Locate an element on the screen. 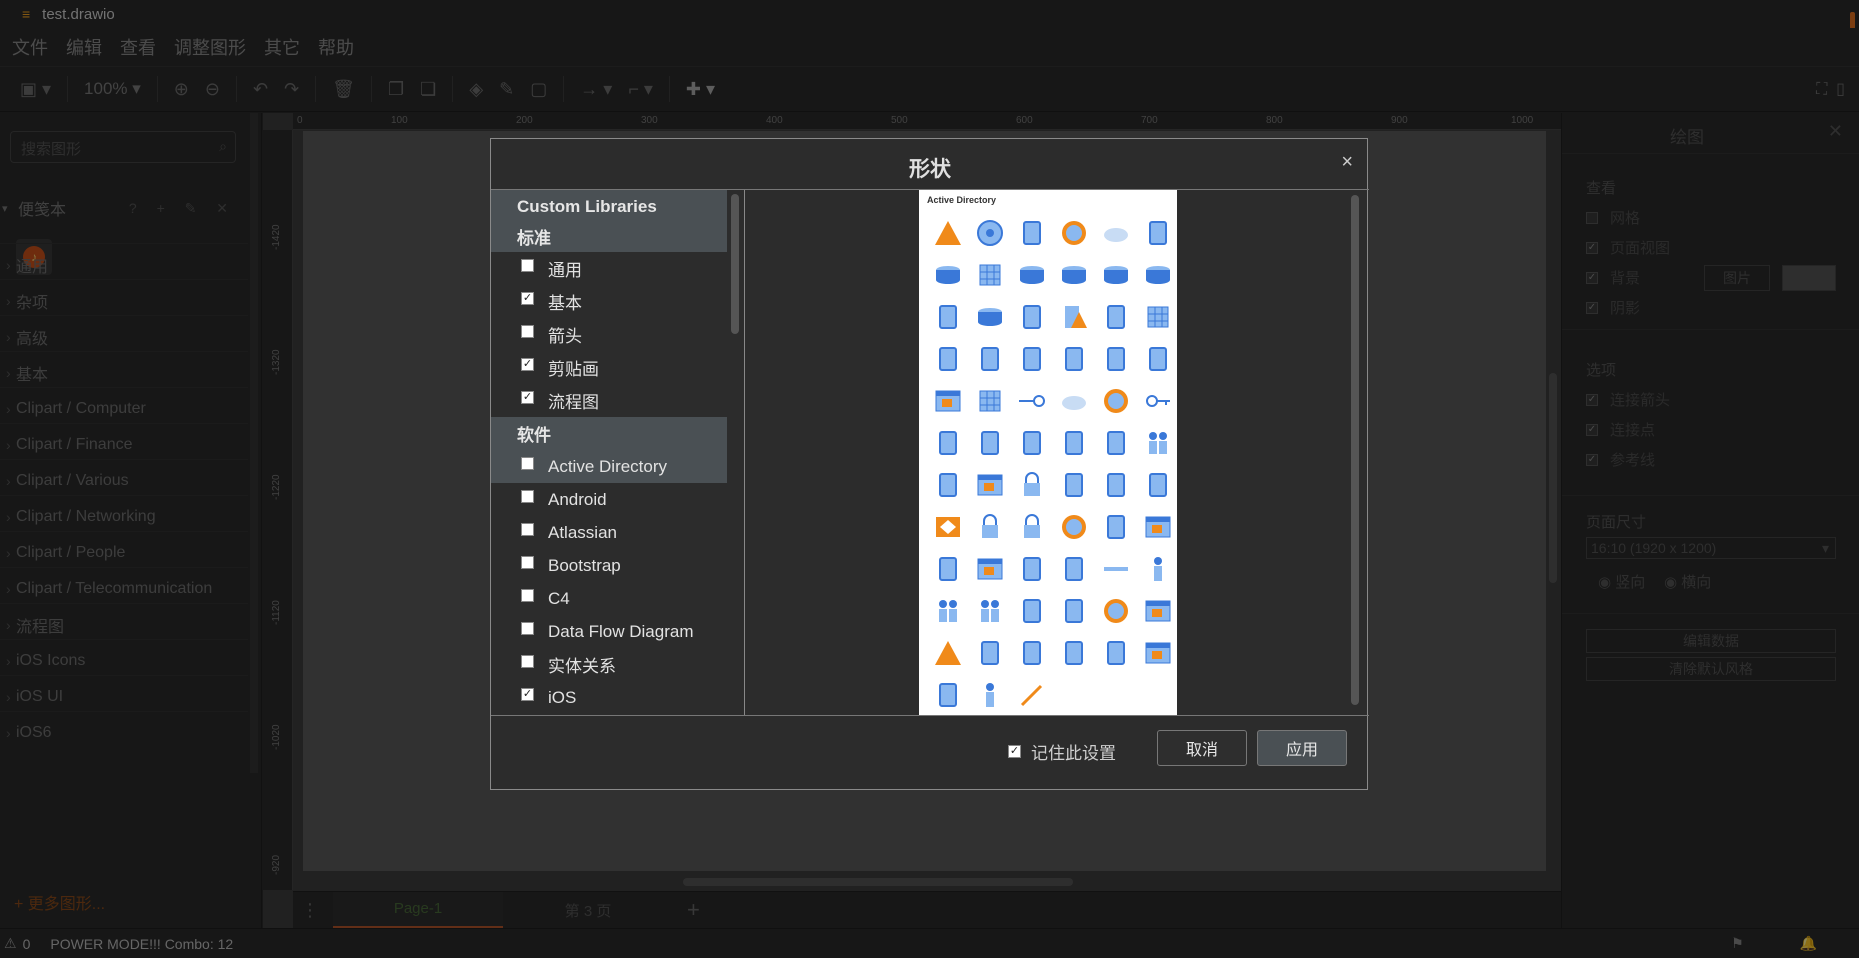 The width and height of the screenshot is (1859, 958). close-icon: × is located at coordinates (1347, 162).